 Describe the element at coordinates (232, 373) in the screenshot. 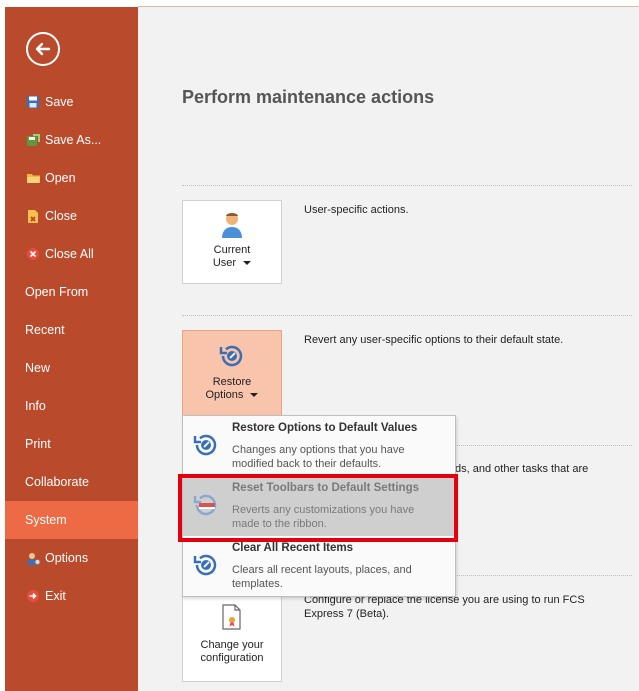

I see `restore-options-button: Restore Options` at that location.